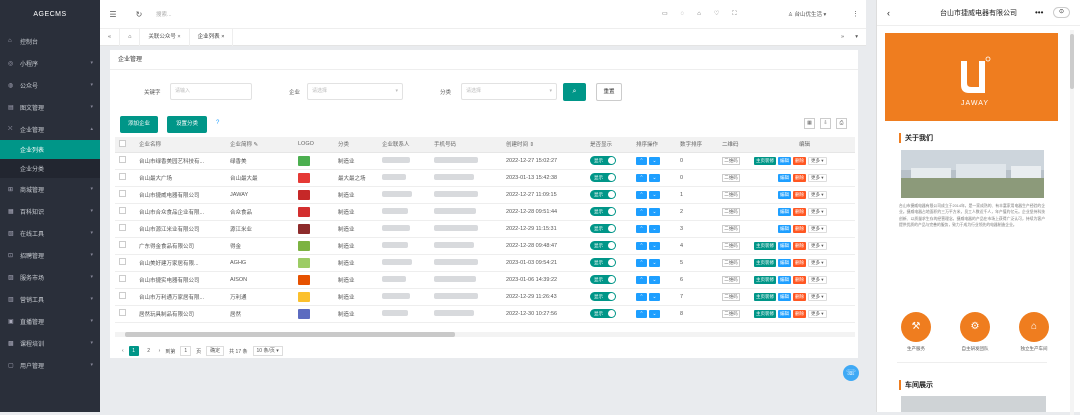  What do you see at coordinates (149, 351) in the screenshot?
I see `page-2: 2` at bounding box center [149, 351].